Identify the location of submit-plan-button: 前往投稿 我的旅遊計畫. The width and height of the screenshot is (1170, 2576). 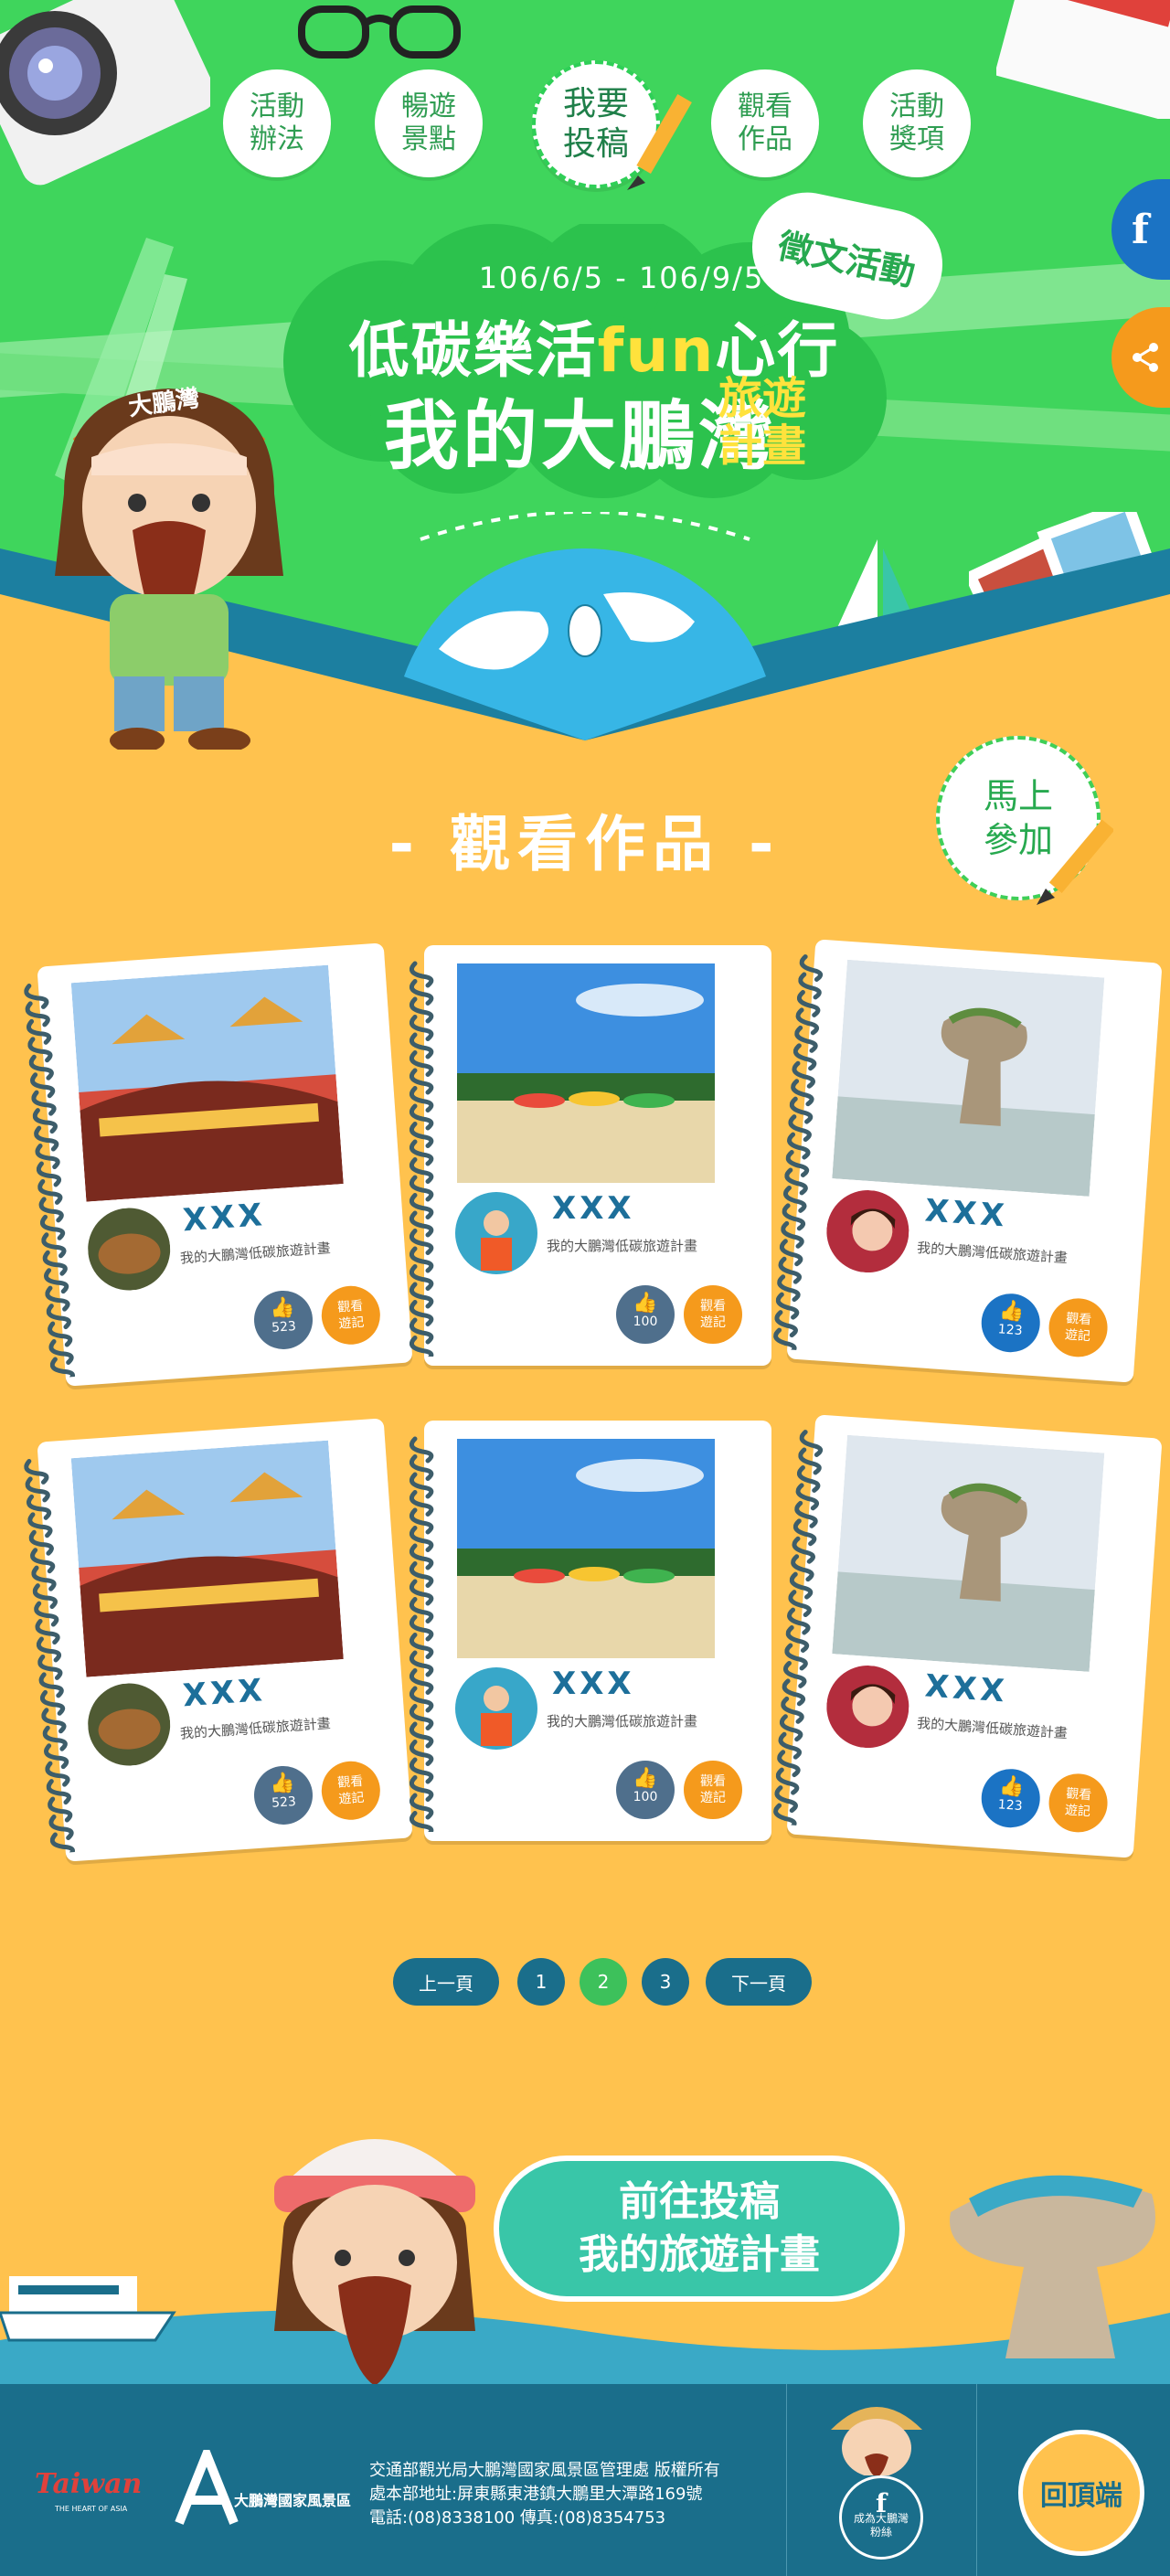
(700, 2229).